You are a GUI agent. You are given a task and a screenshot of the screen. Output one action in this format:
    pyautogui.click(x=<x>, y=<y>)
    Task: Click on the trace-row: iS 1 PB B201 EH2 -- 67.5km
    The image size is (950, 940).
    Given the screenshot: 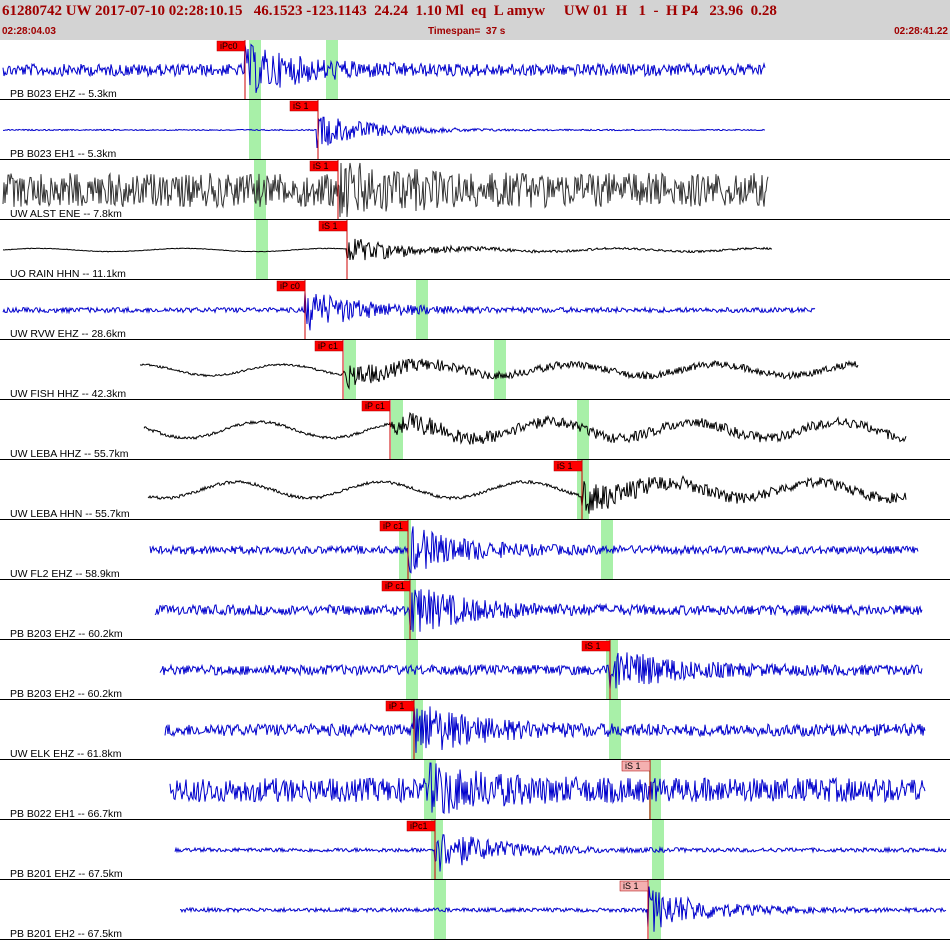 What is the action you would take?
    pyautogui.click(x=475, y=910)
    